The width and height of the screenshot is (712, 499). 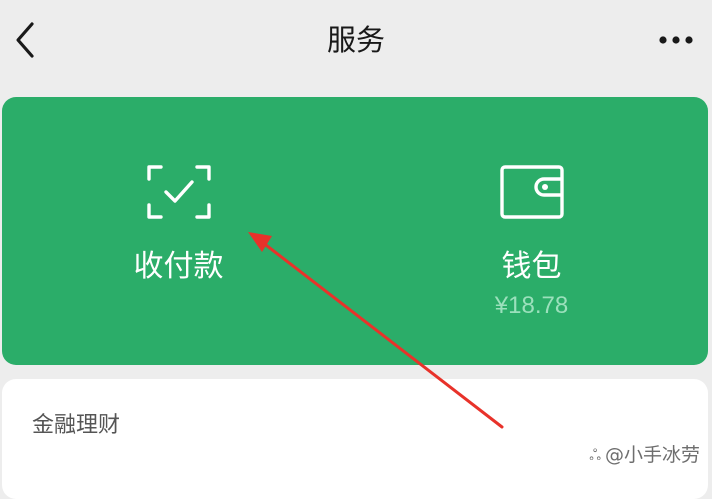 What do you see at coordinates (595, 455) in the screenshot?
I see `watermark-logo-icon: ஃ` at bounding box center [595, 455].